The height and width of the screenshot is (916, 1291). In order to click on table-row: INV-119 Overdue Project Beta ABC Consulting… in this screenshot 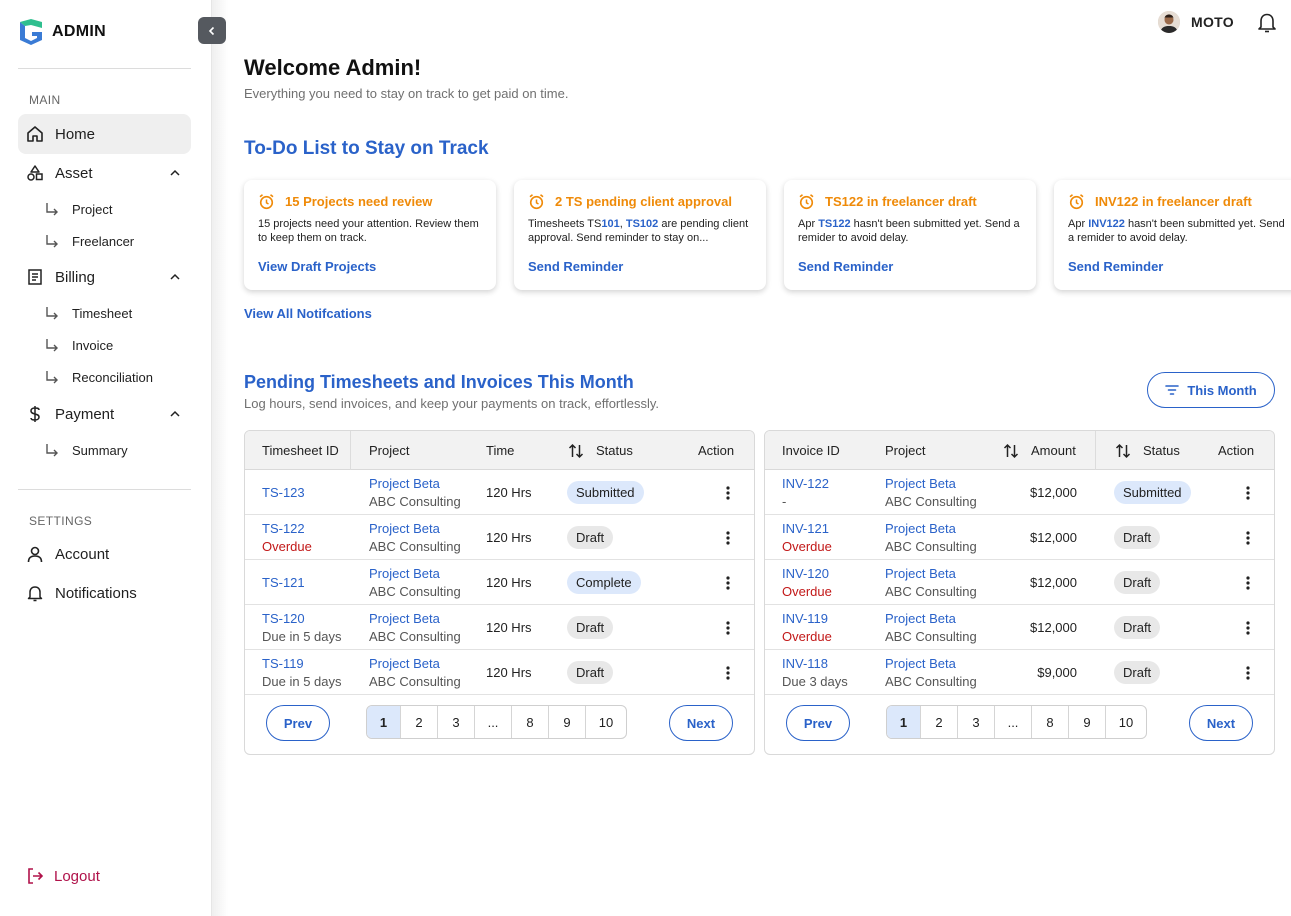, I will do `click(1019, 627)`.